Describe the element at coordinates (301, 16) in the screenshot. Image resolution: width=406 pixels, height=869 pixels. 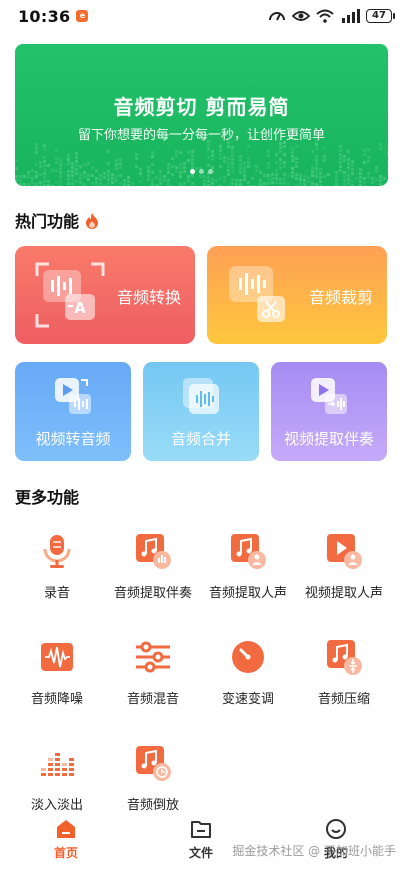
I see `eye-icon` at that location.